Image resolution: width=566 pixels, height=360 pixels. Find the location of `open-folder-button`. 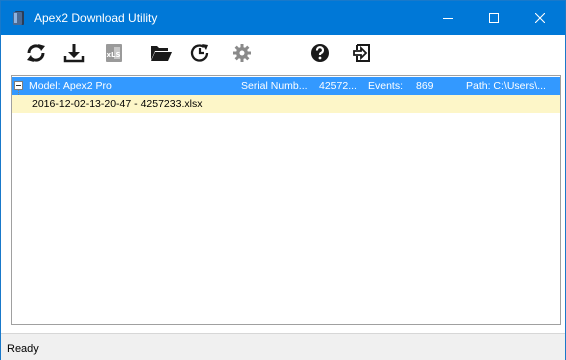

open-folder-button is located at coordinates (160, 53).